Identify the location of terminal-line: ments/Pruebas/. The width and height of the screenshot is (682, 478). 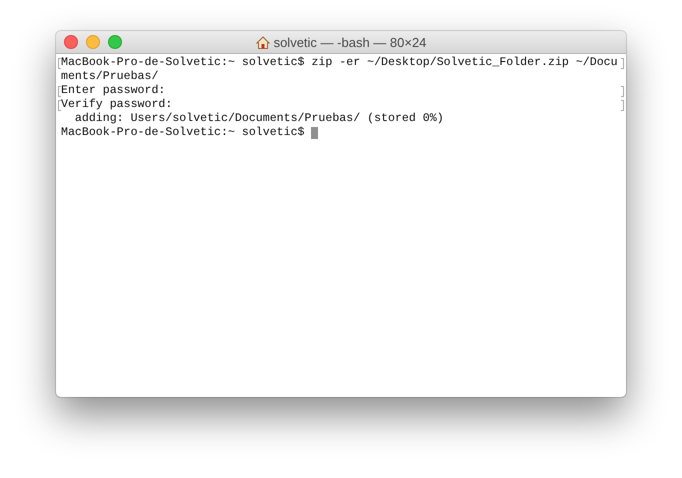
(109, 77).